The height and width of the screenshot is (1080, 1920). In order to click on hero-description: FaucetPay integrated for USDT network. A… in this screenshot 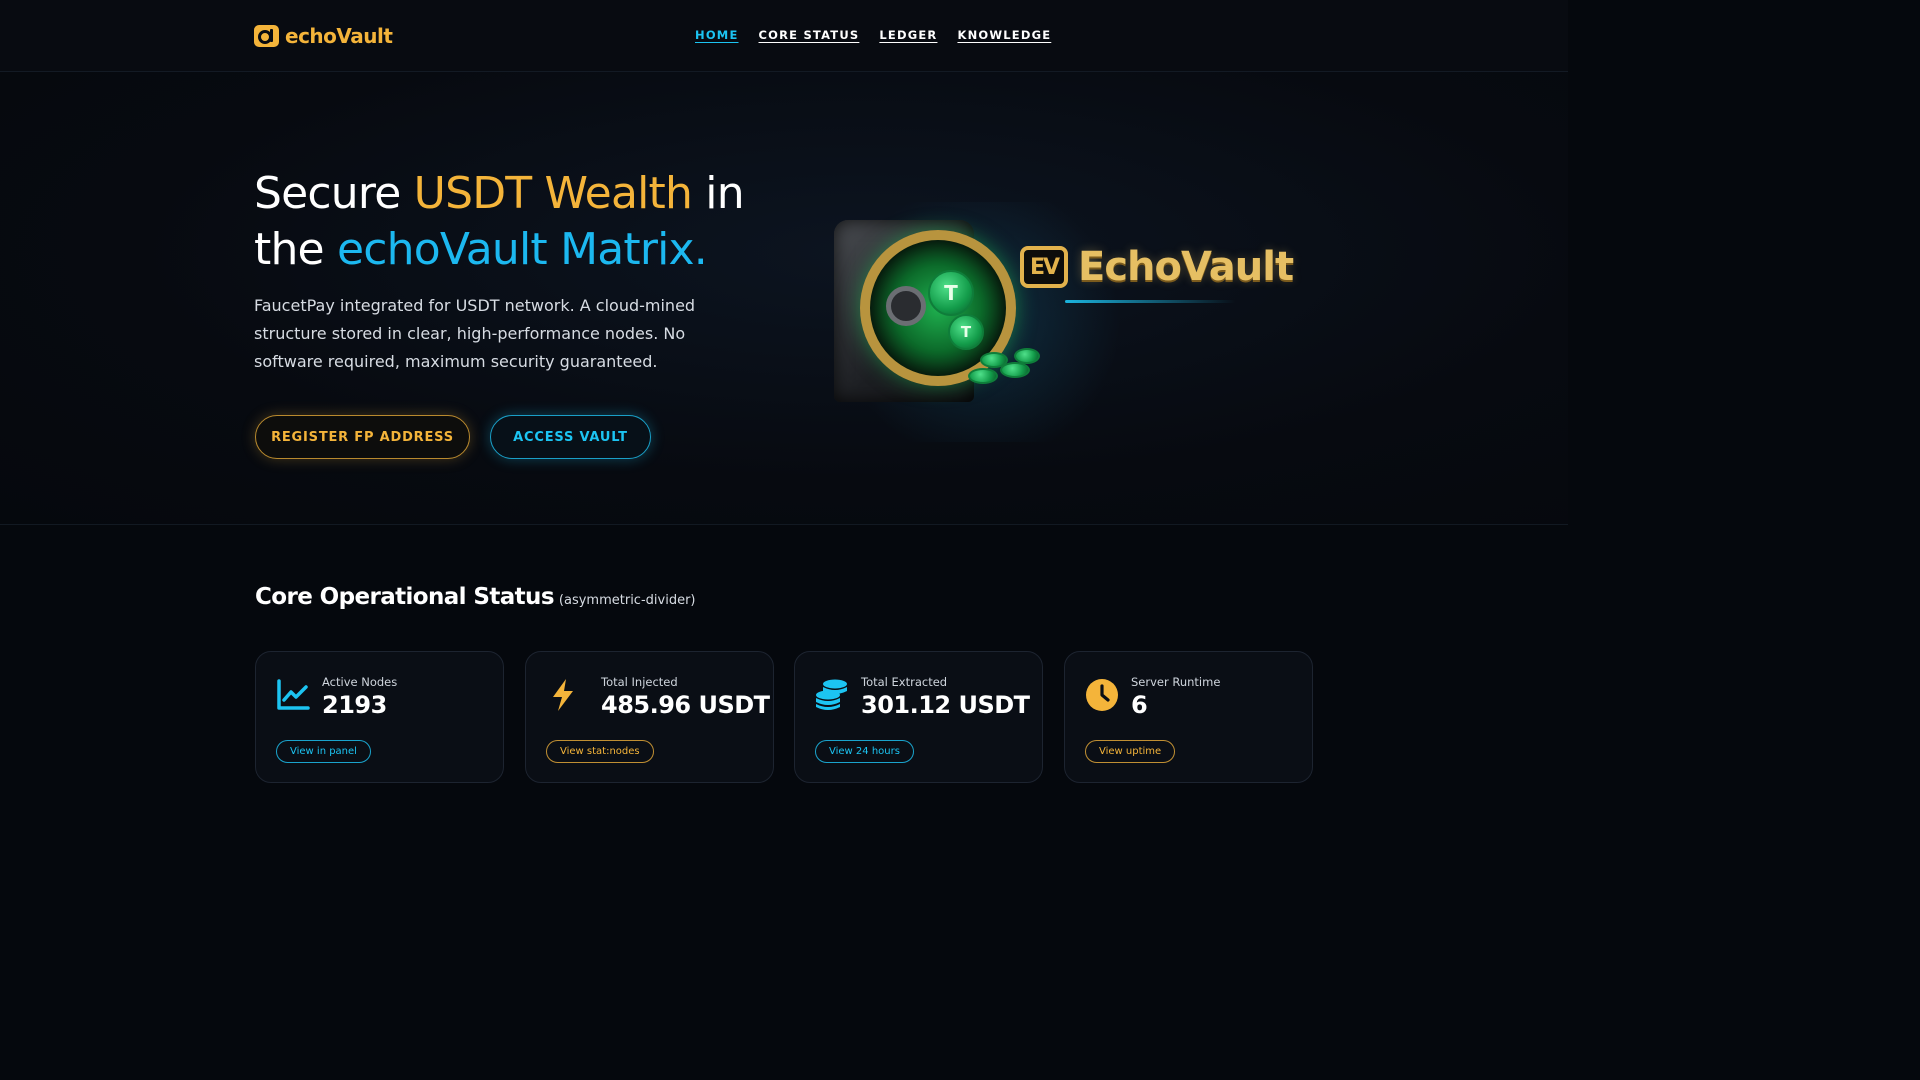, I will do `click(475, 333)`.